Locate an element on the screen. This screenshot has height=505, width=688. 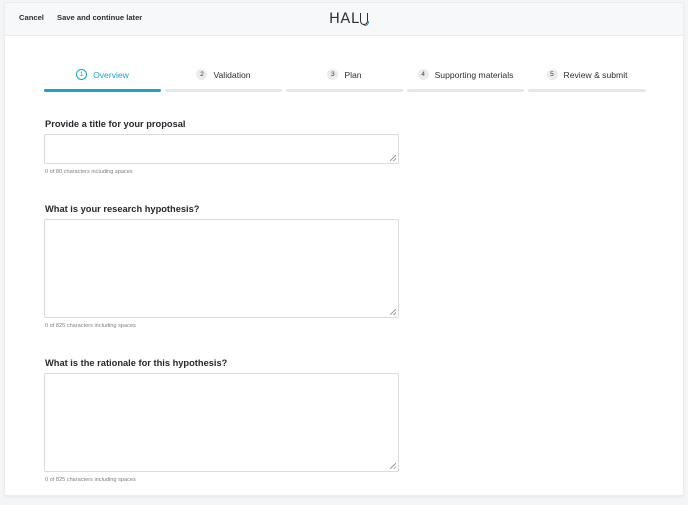
step-number-badge: 5 is located at coordinates (552, 74).